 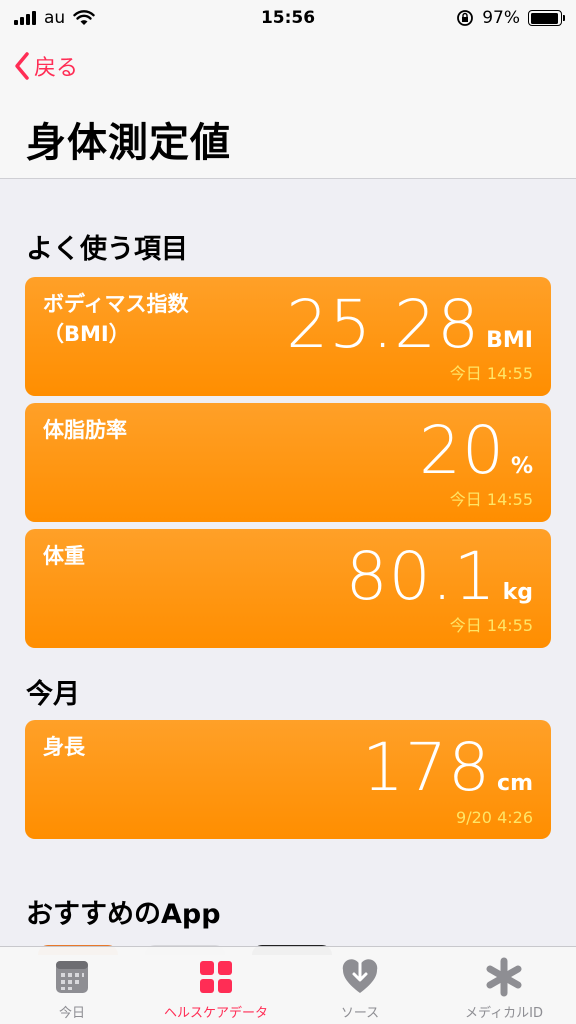 I want to click on card-value: 25.28 BMI, so click(x=409, y=325).